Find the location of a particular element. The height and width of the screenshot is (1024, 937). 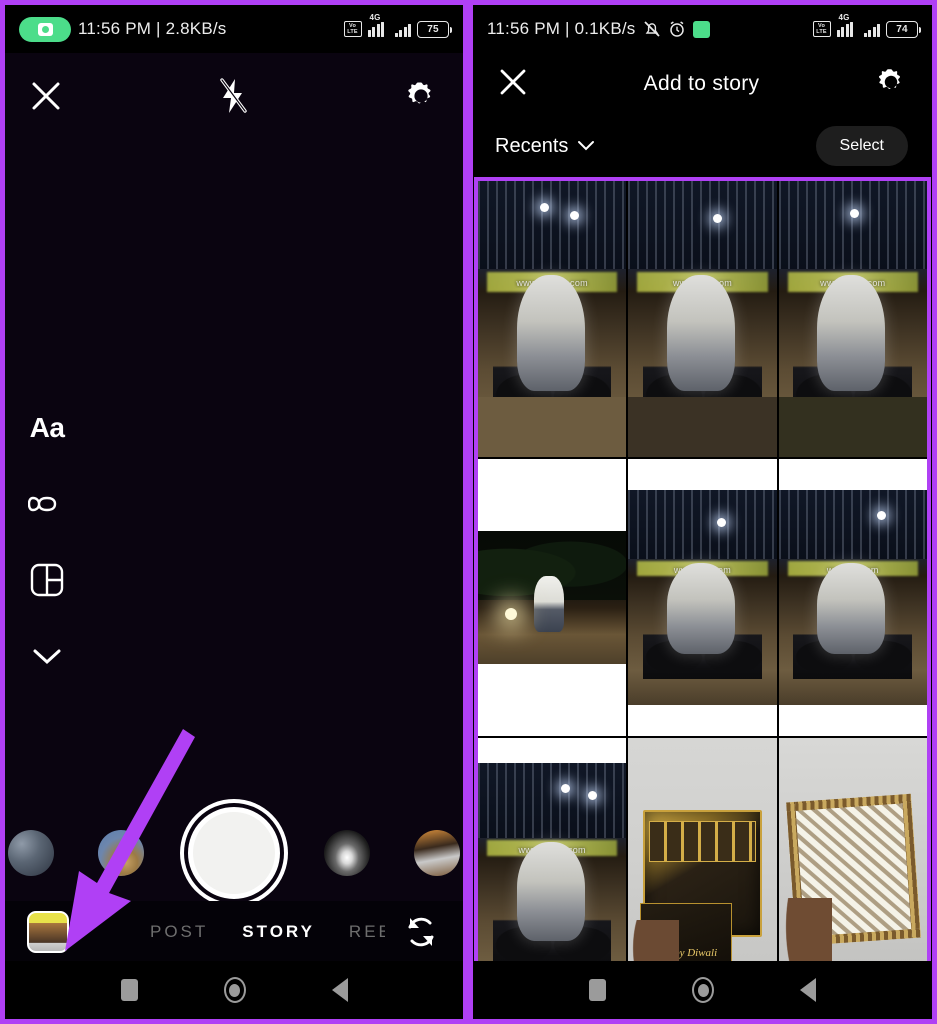

battery-indicator: 75 is located at coordinates (434, 29).